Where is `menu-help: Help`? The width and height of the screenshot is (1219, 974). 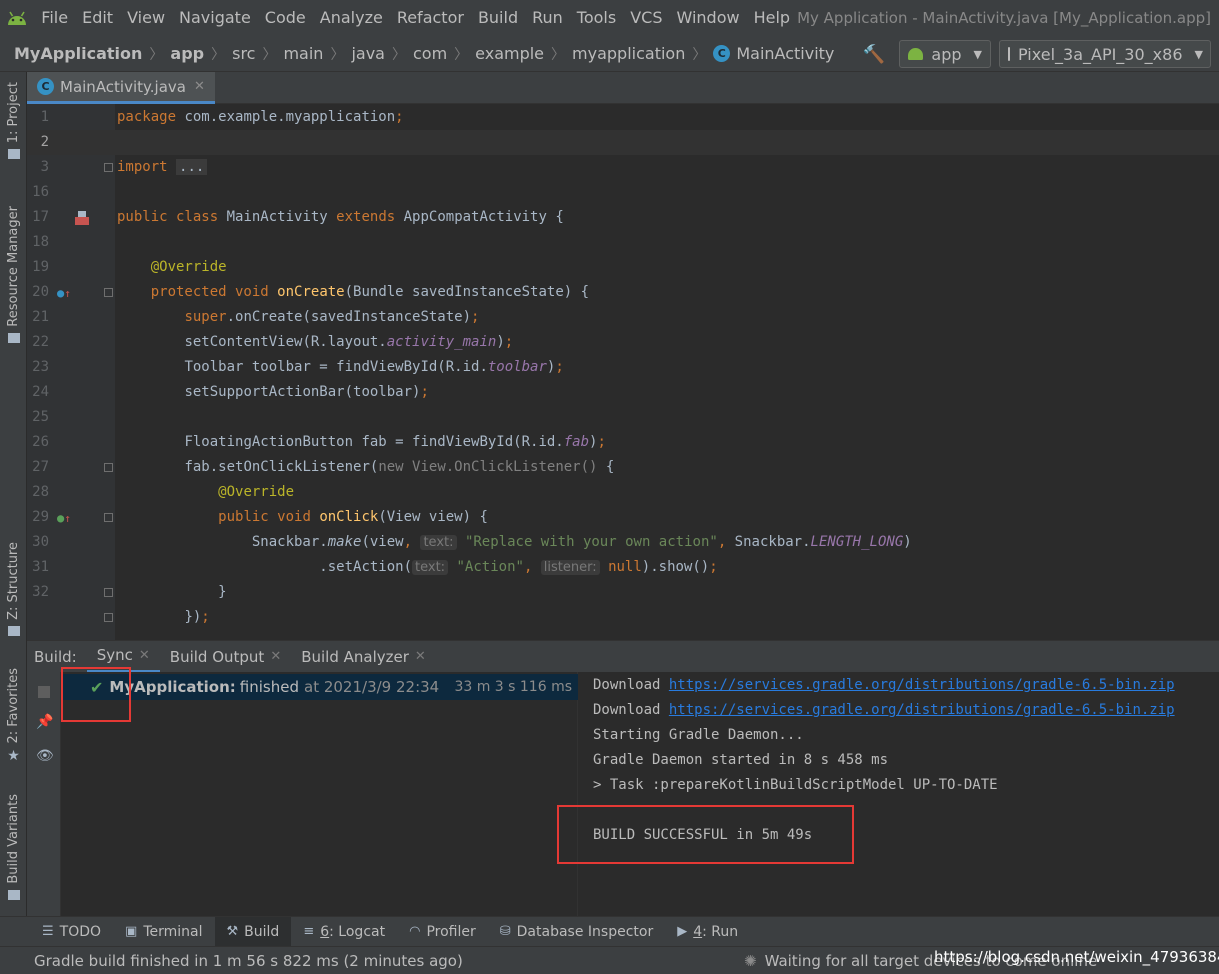 menu-help: Help is located at coordinates (772, 18).